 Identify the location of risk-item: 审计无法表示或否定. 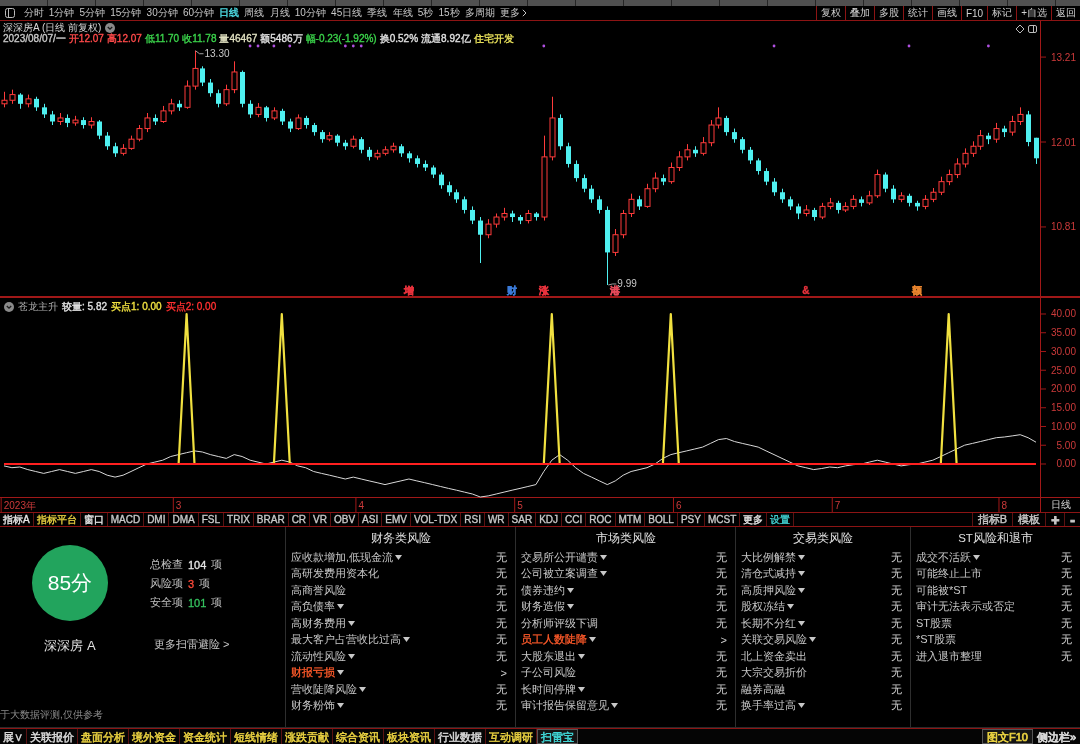
(965, 607).